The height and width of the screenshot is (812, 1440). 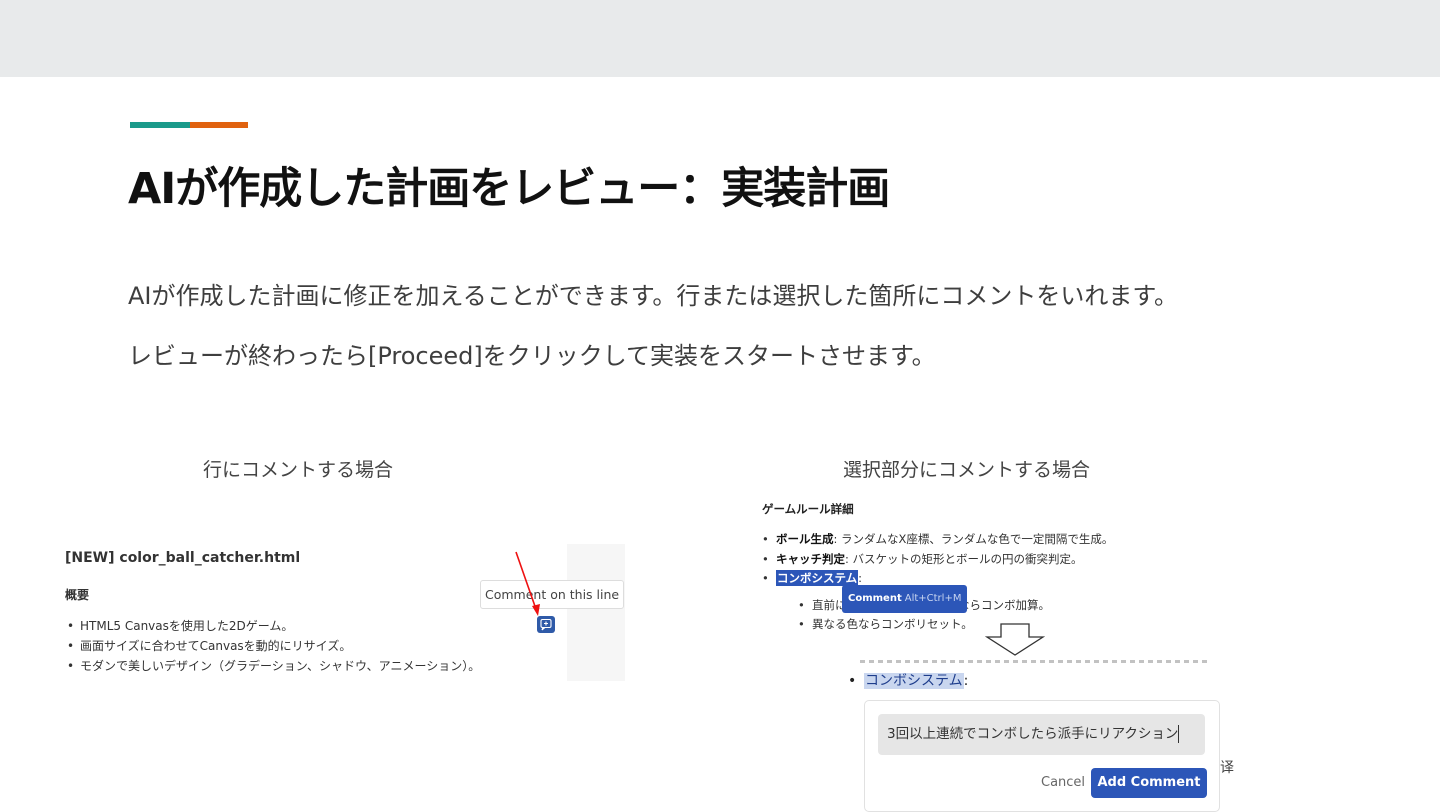 I want to click on pointer-arrow-icon, so click(x=527, y=583).